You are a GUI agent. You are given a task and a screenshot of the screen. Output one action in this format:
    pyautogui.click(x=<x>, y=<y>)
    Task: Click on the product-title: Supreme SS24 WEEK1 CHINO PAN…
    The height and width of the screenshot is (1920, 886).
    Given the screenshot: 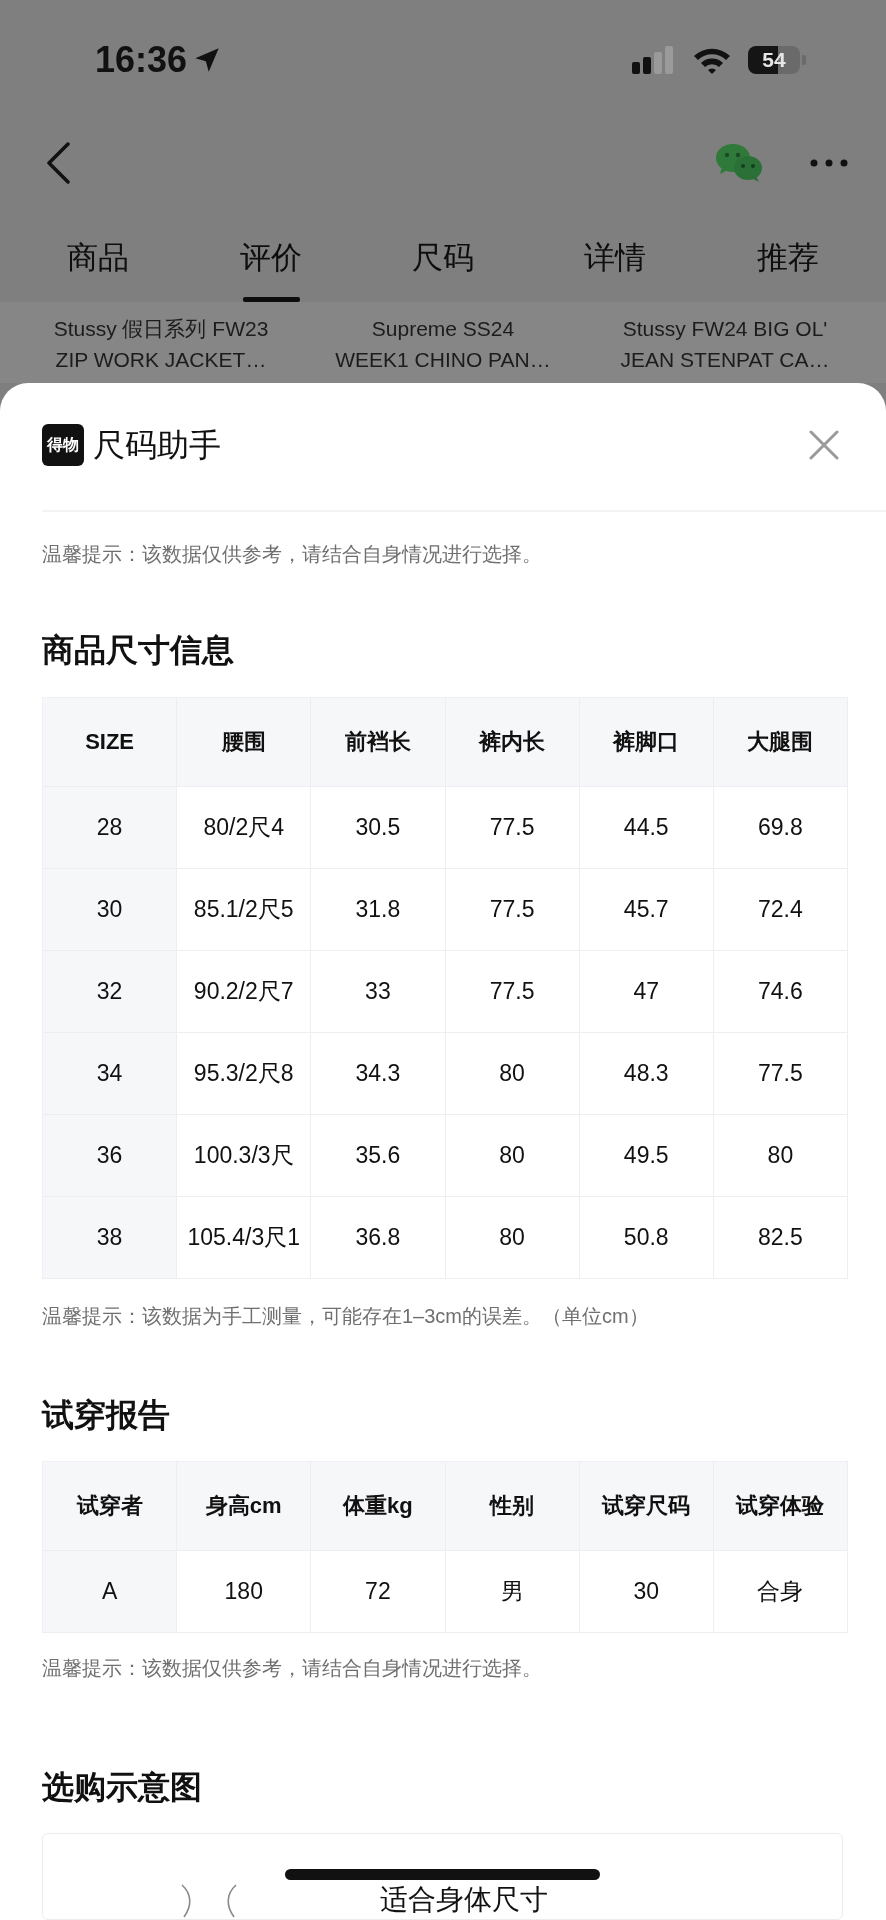 What is the action you would take?
    pyautogui.click(x=443, y=344)
    